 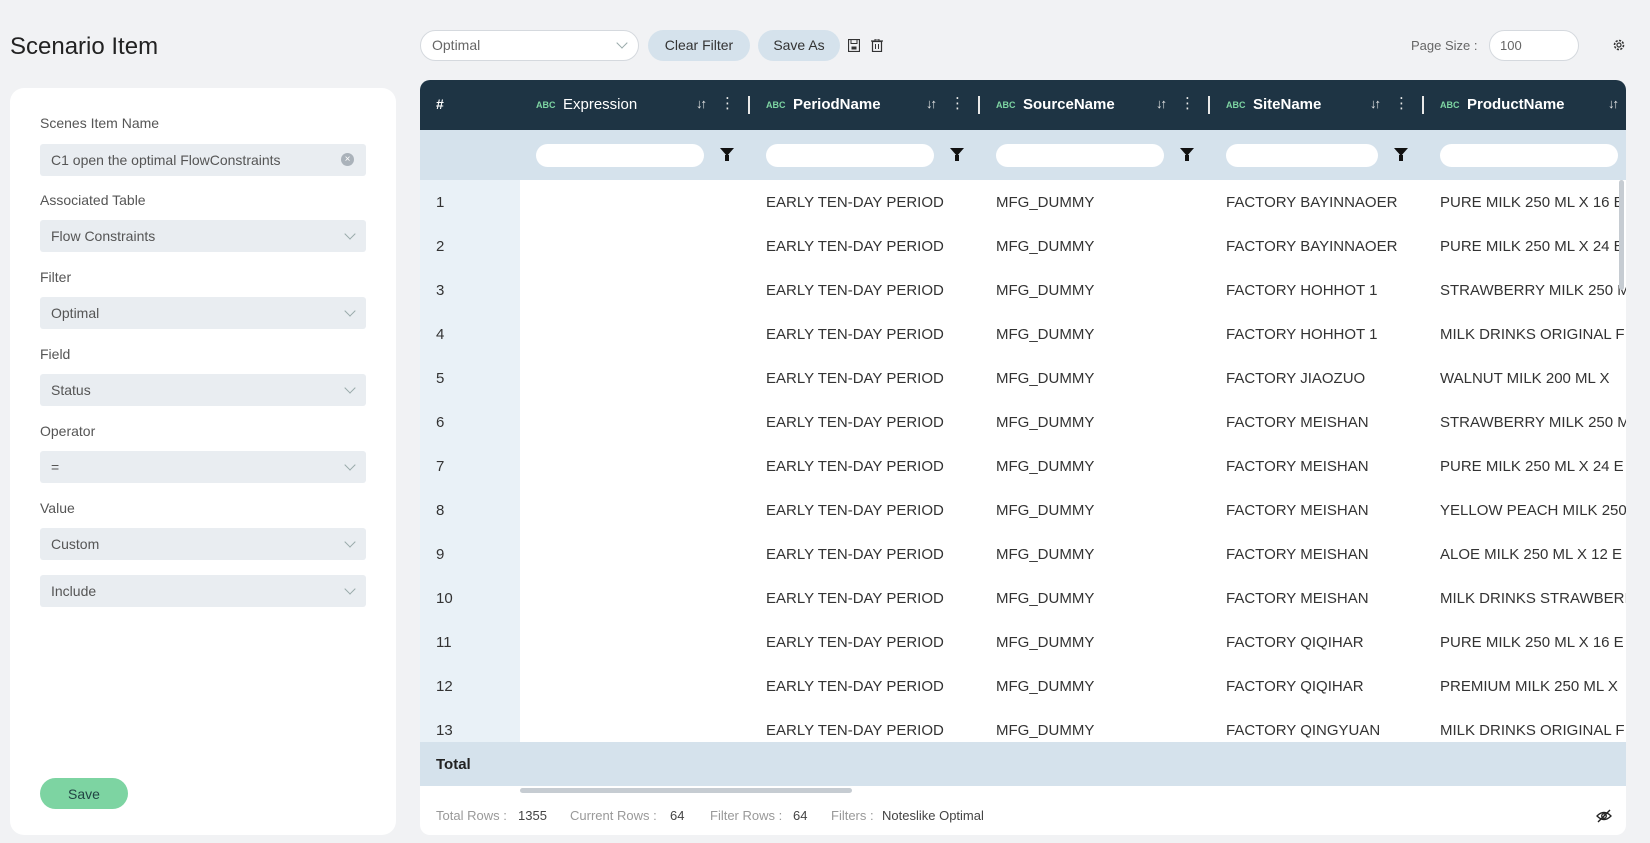 I want to click on save-icon, so click(x=854, y=45).